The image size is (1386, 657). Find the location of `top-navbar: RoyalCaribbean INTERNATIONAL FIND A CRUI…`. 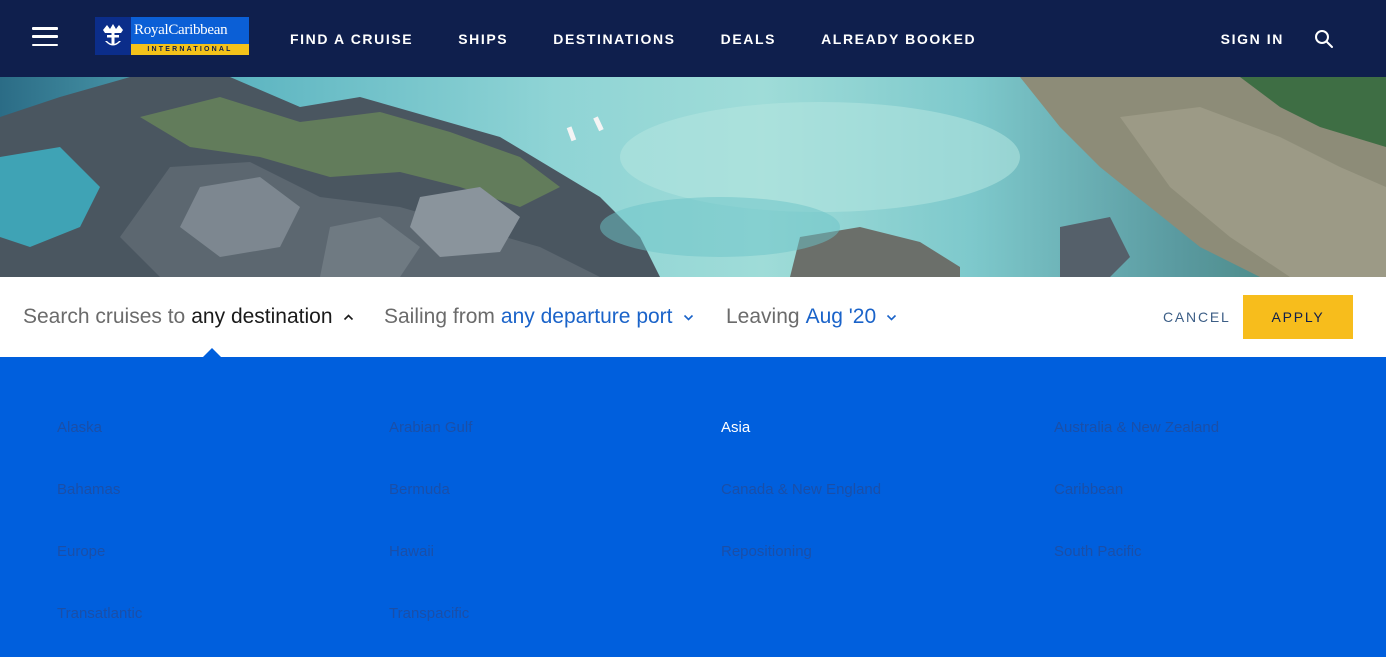

top-navbar: RoyalCaribbean INTERNATIONAL FIND A CRUI… is located at coordinates (693, 38).